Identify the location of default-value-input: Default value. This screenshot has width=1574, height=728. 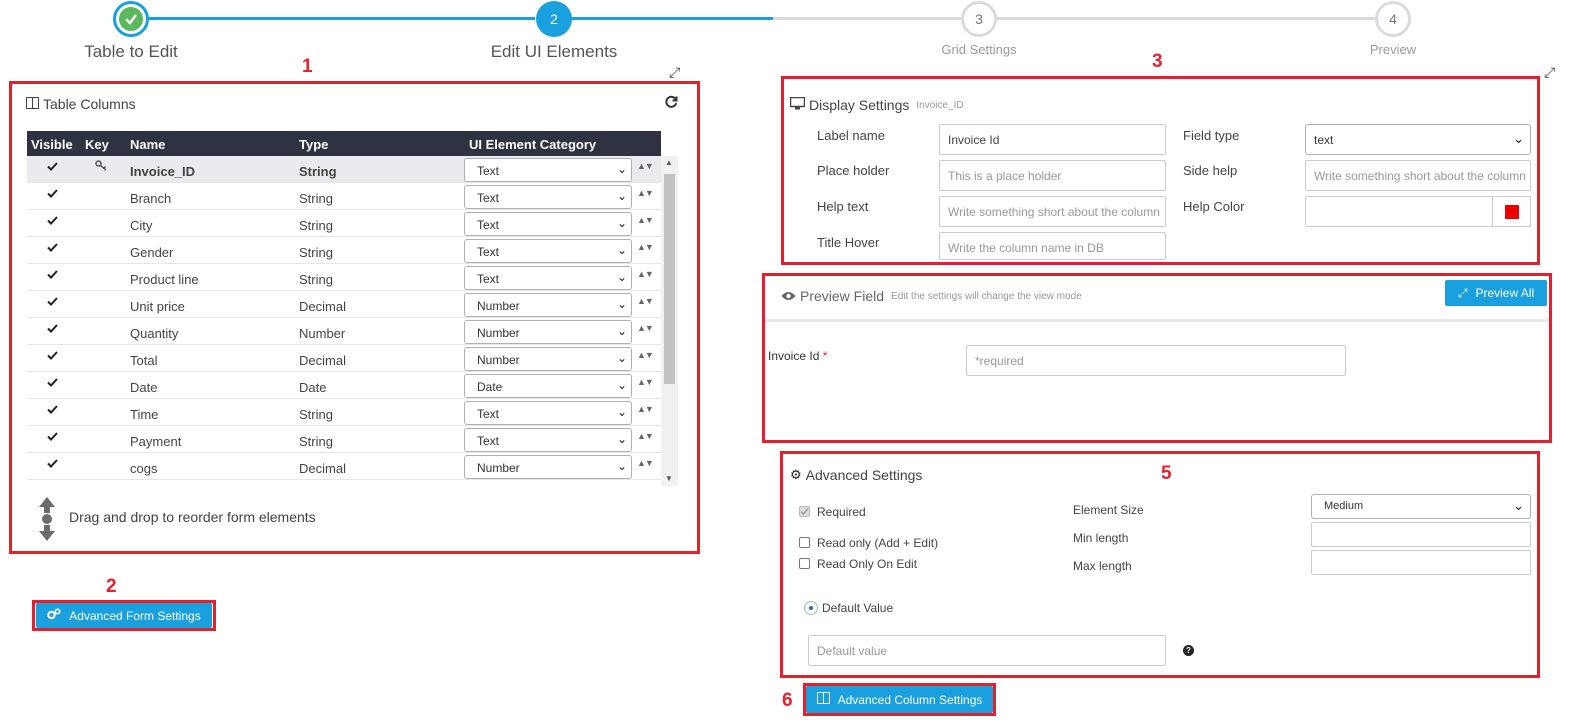
(987, 650).